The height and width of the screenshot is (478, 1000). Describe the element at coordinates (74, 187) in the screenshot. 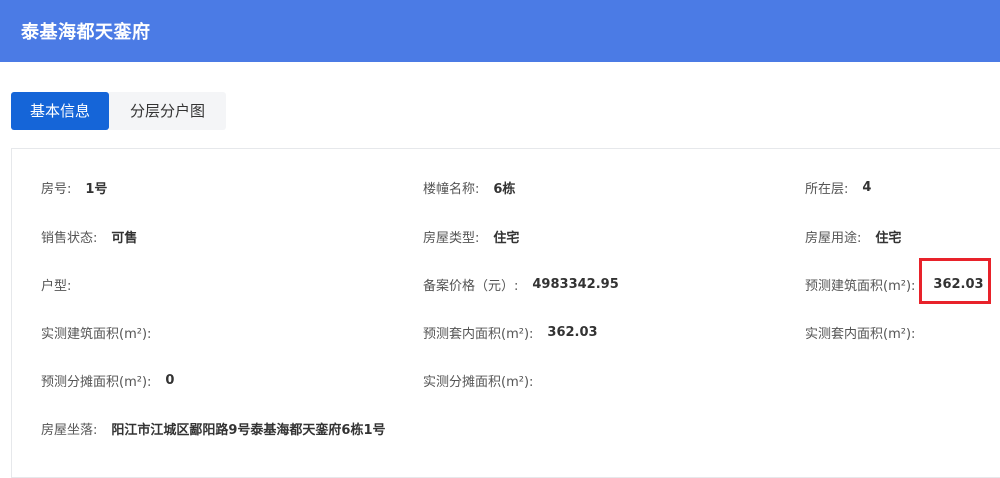

I see `field-room-no: 房号: 1号` at that location.